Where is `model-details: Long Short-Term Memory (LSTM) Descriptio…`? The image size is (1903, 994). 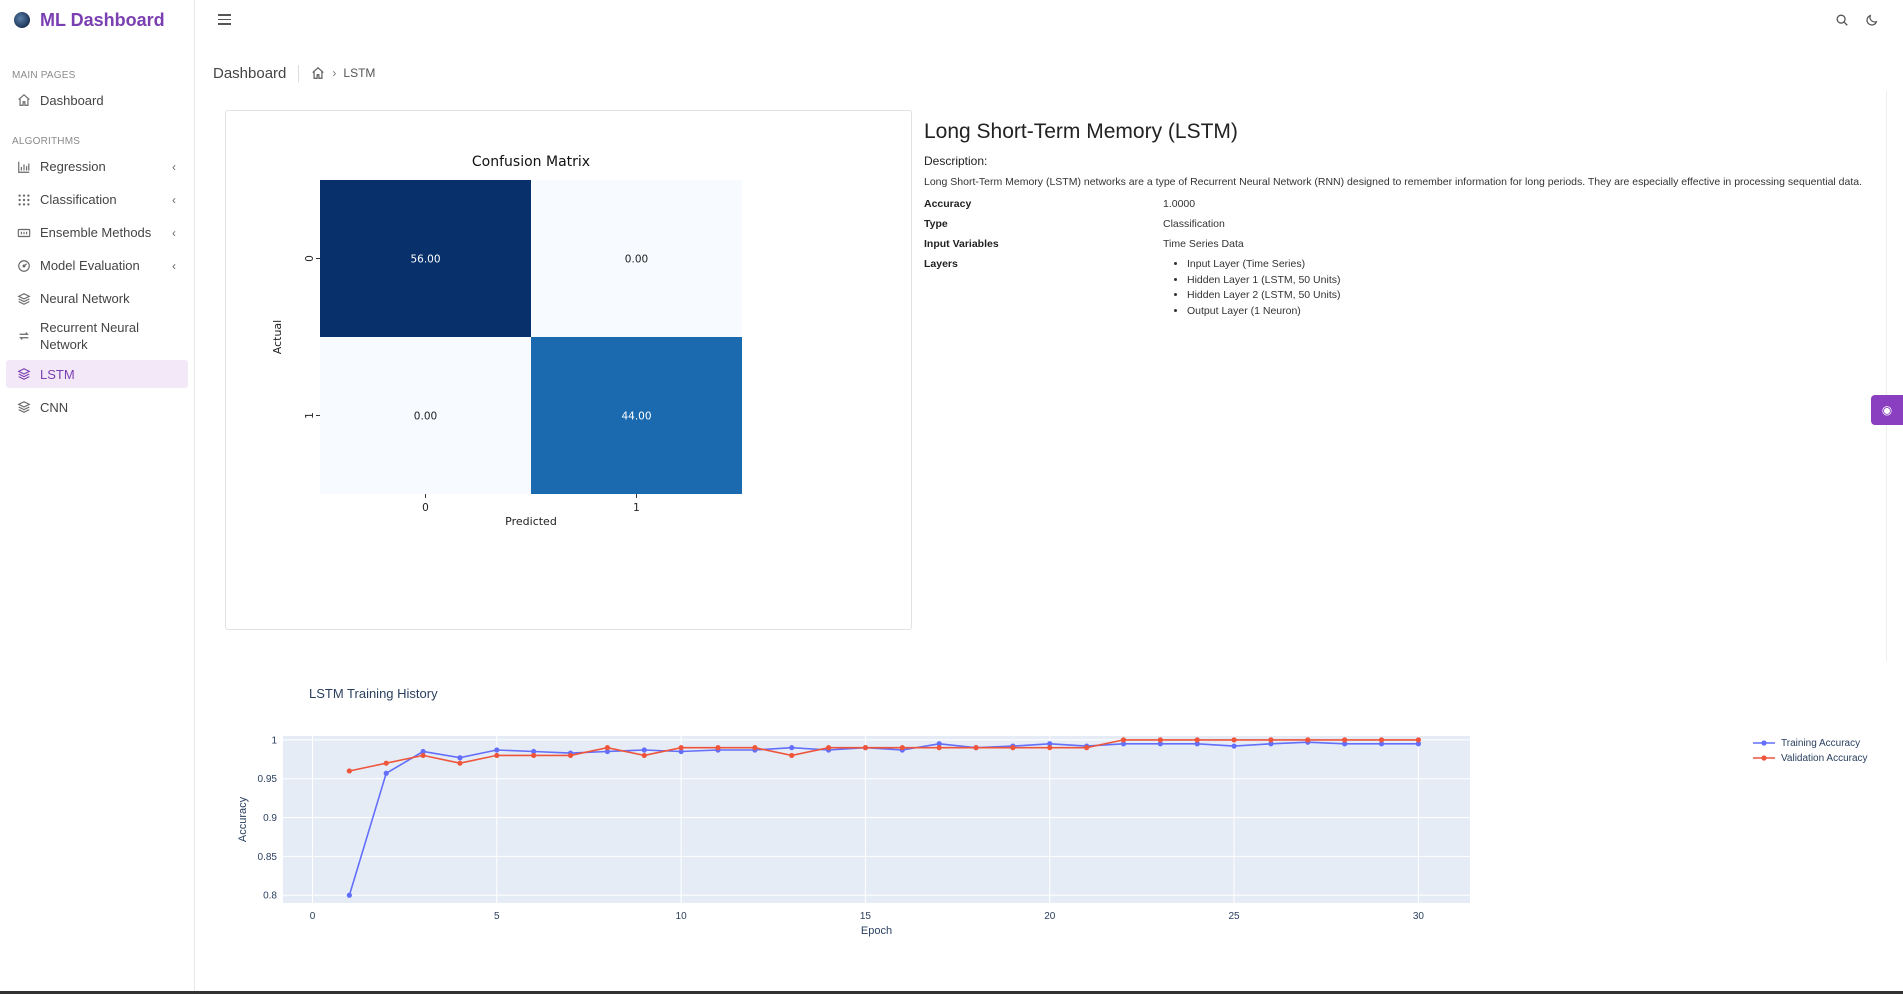 model-details: Long Short-Term Memory (LSTM) Descriptio… is located at coordinates (1394, 223).